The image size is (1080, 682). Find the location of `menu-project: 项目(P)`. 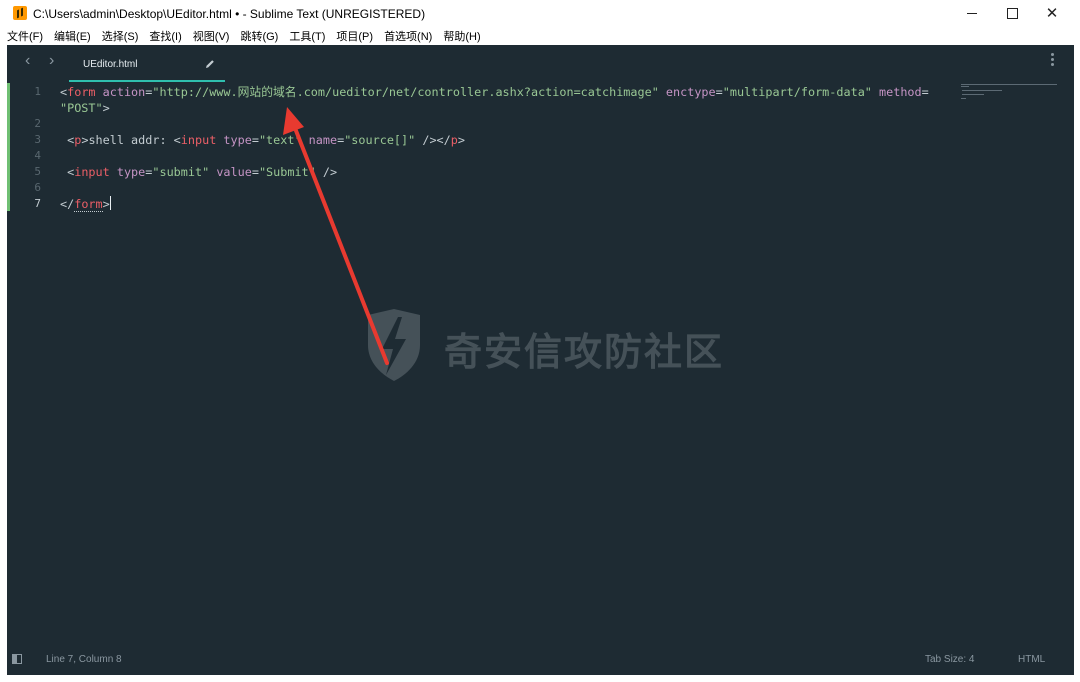

menu-project: 项目(P) is located at coordinates (354, 36).